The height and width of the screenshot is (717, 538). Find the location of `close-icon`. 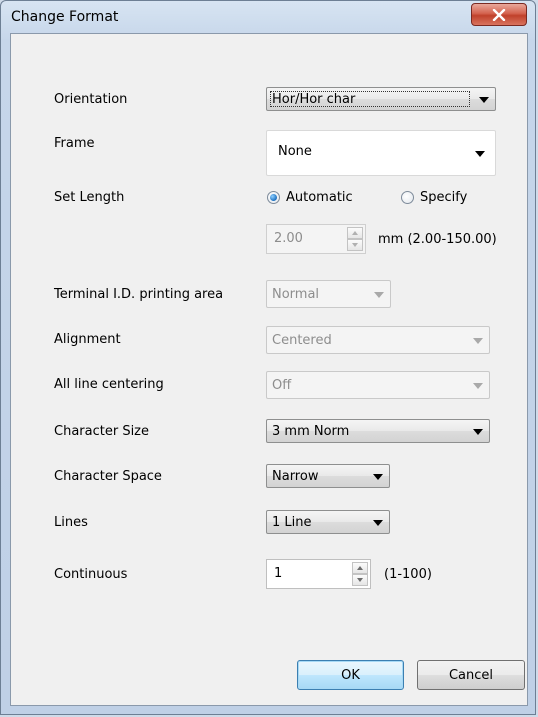

close-icon is located at coordinates (499, 14).